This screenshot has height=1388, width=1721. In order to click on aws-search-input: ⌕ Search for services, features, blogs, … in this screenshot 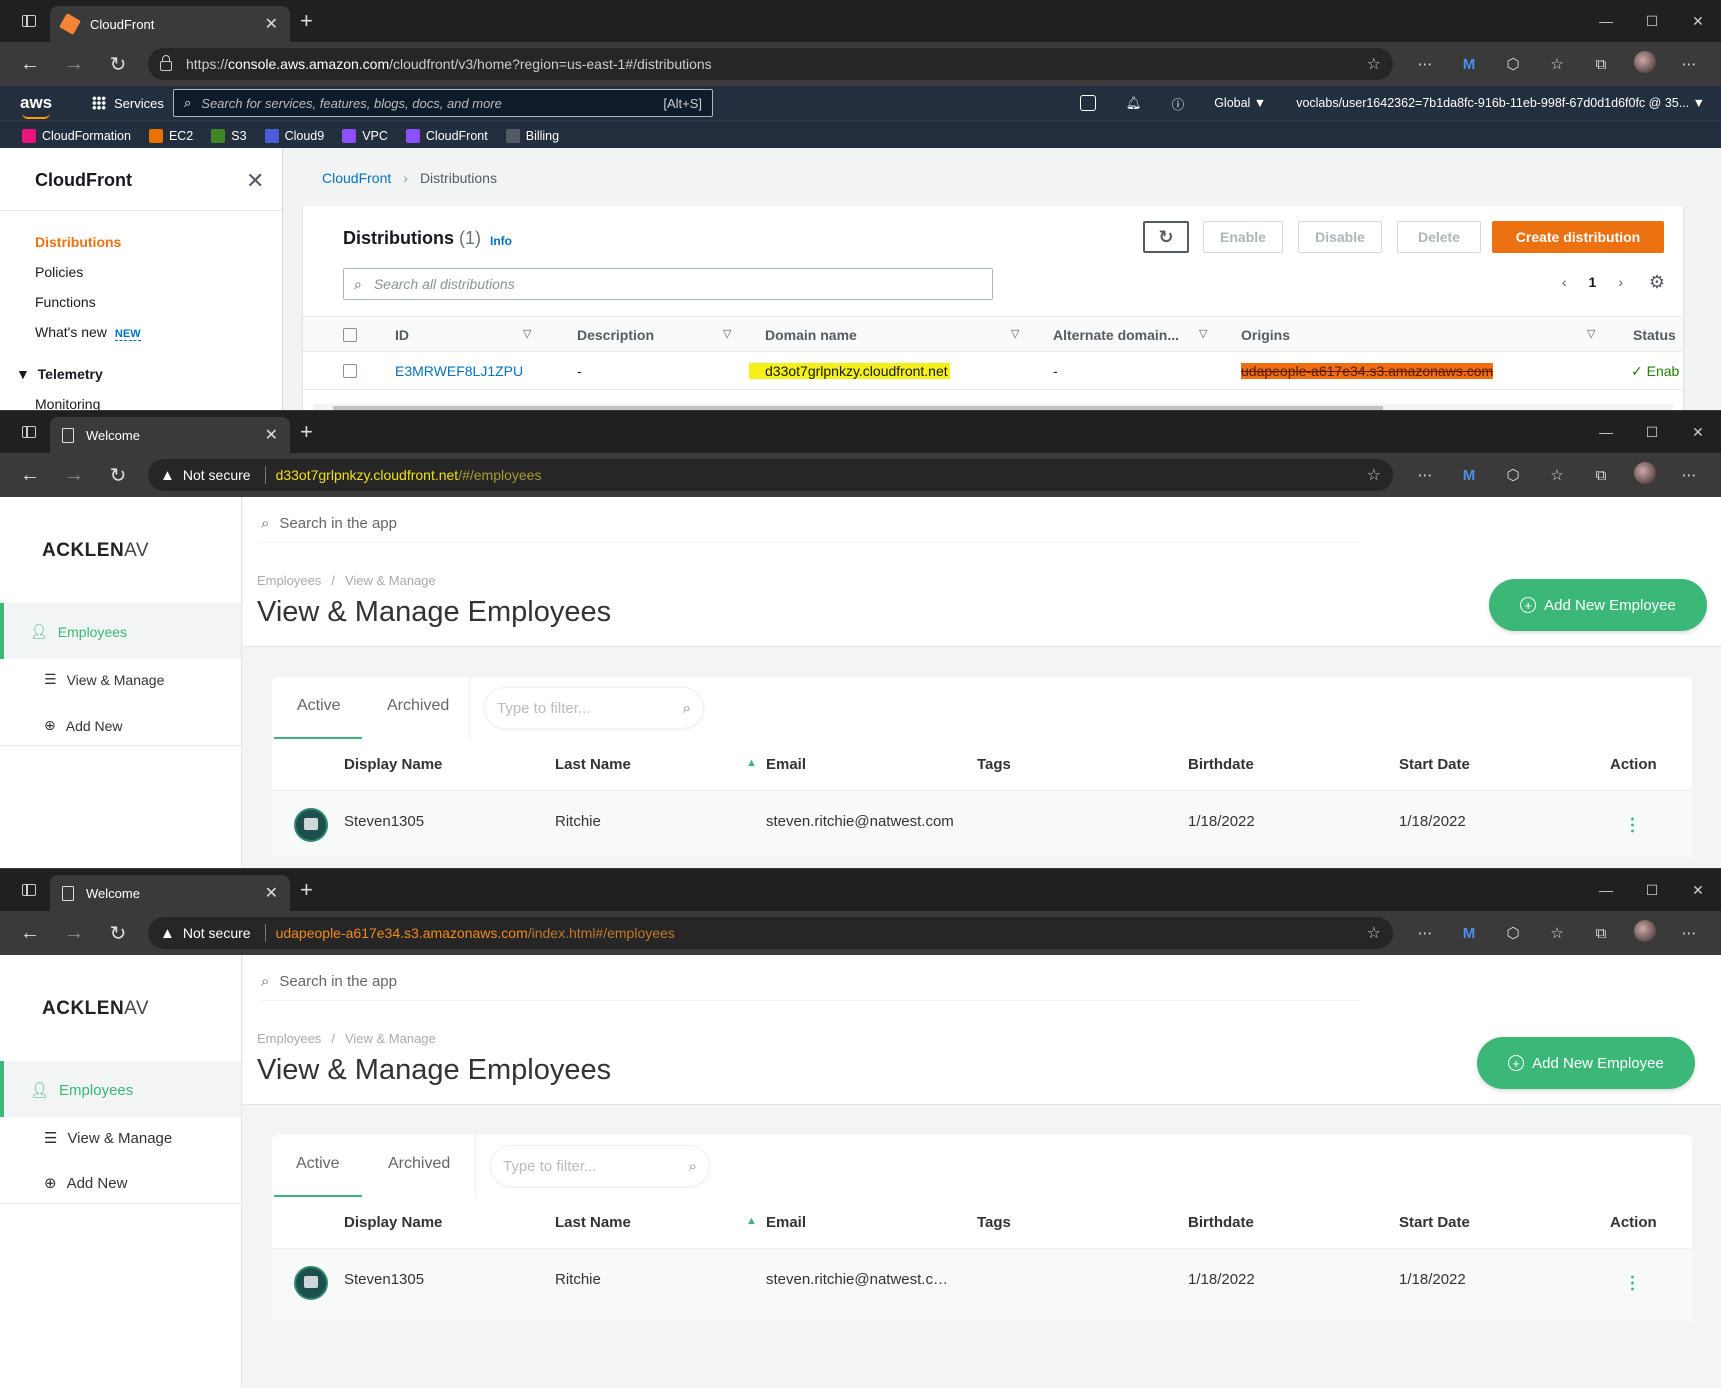, I will do `click(443, 103)`.